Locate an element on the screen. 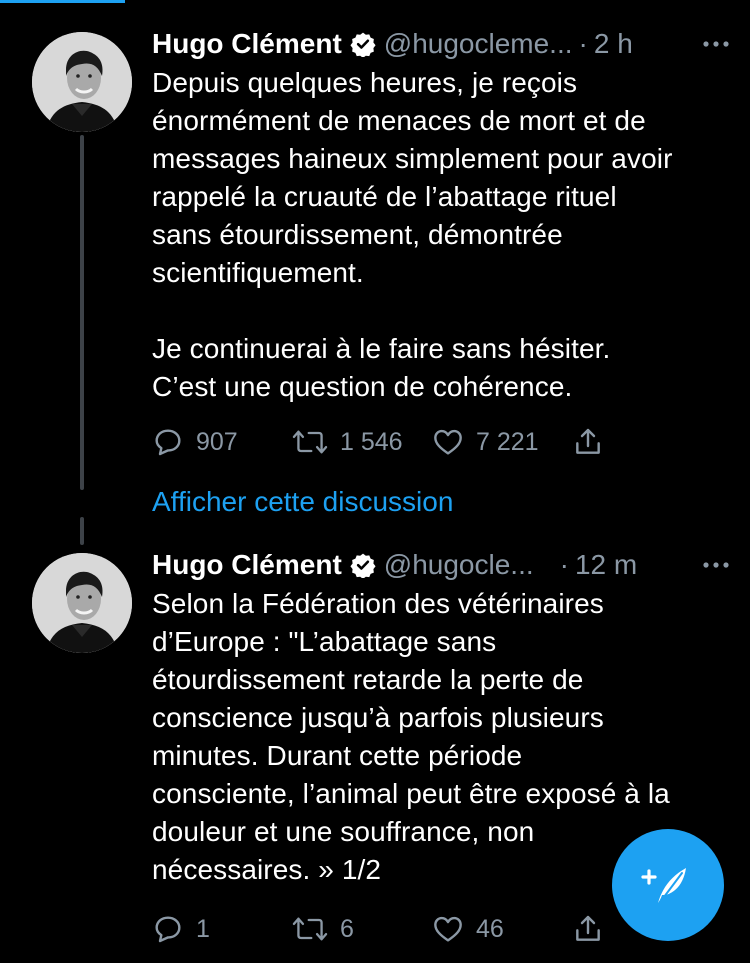  tweet-timestamp: 2 h is located at coordinates (613, 44).